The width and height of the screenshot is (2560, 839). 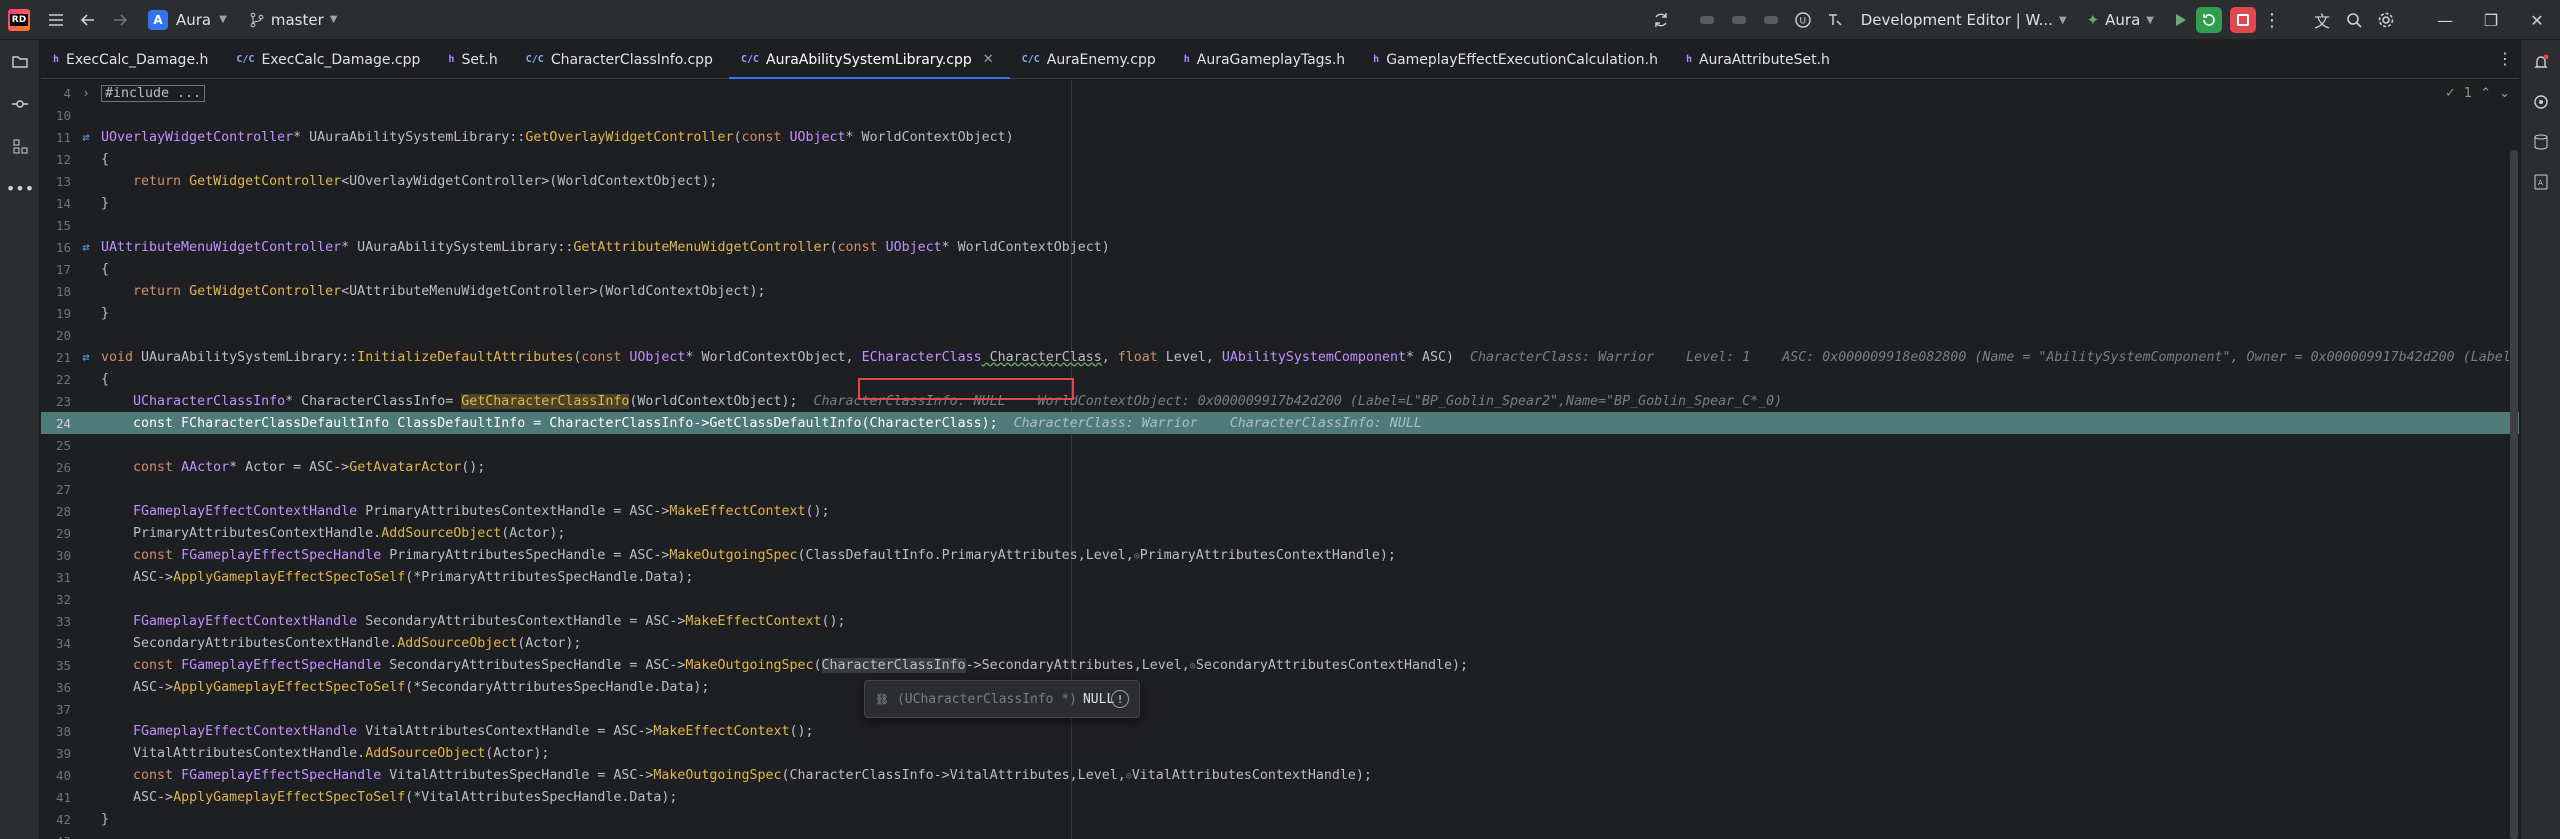 I want to click on tab-characterclassinfo-cpp: C/C CharacterClassInfo.cpp, so click(x=621, y=59).